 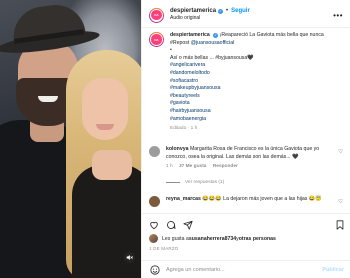 What do you see at coordinates (247, 120) in the screenshot?
I see `hashtag-link: #amobaenergia` at bounding box center [247, 120].